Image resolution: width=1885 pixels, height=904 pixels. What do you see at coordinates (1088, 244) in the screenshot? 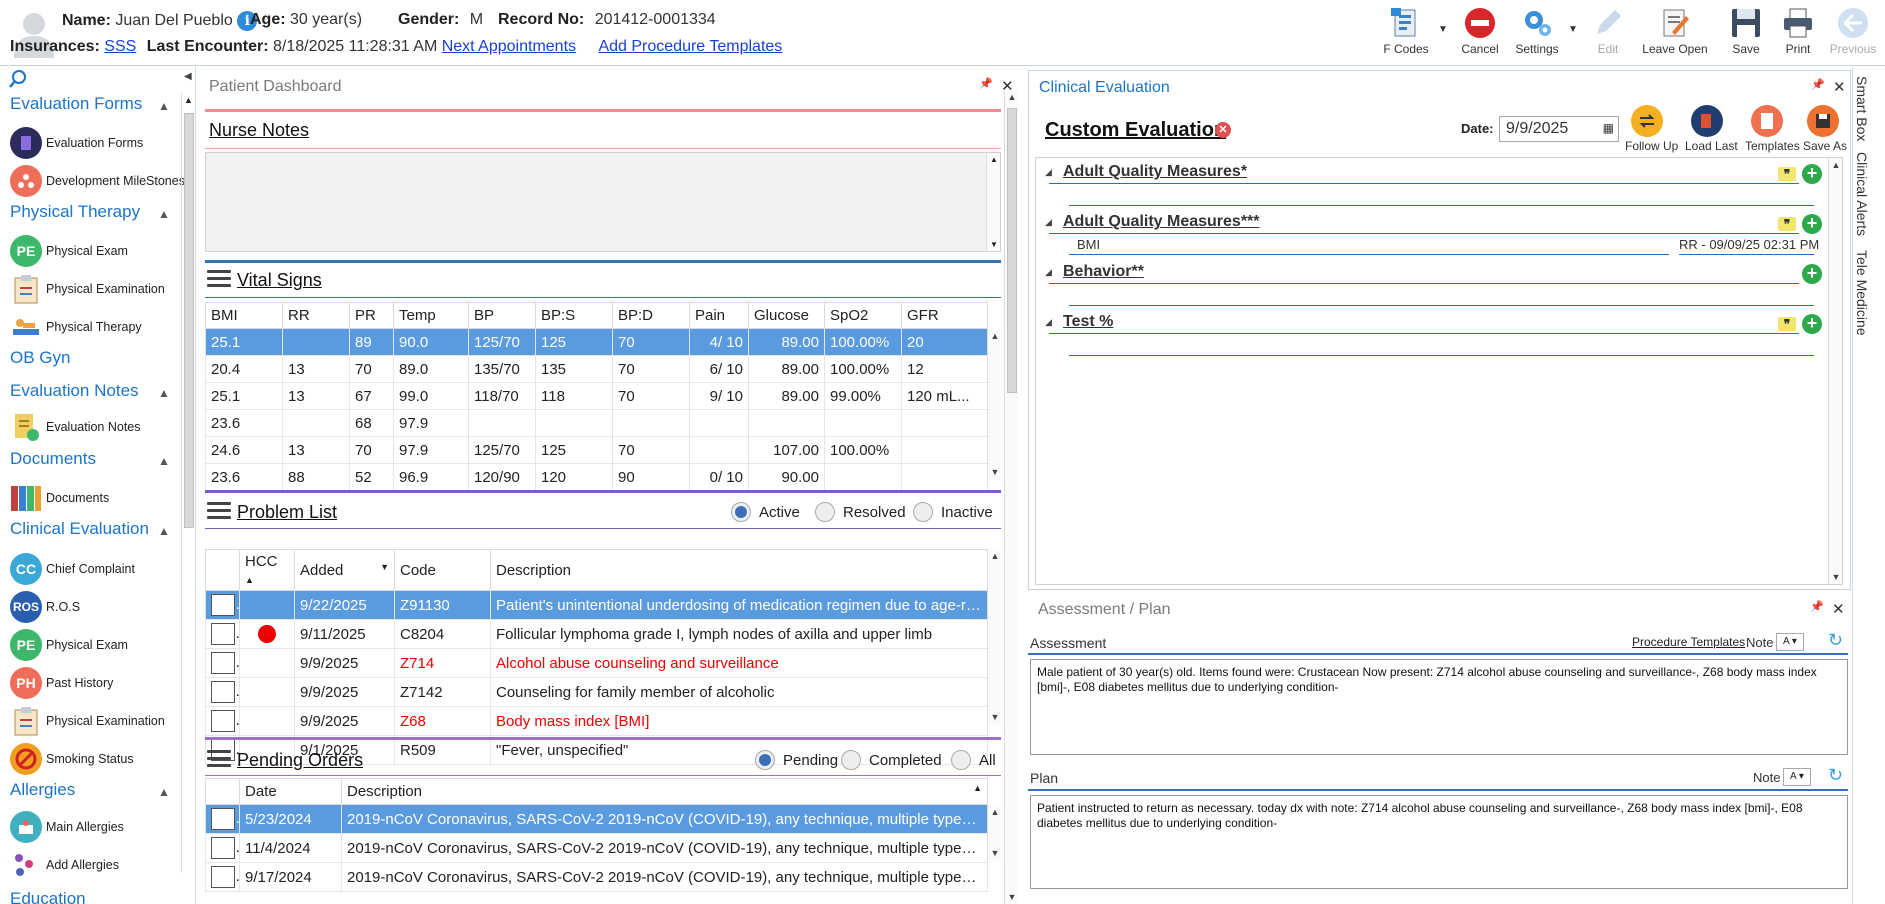
I see `eval-field-bmi: BMI` at bounding box center [1088, 244].